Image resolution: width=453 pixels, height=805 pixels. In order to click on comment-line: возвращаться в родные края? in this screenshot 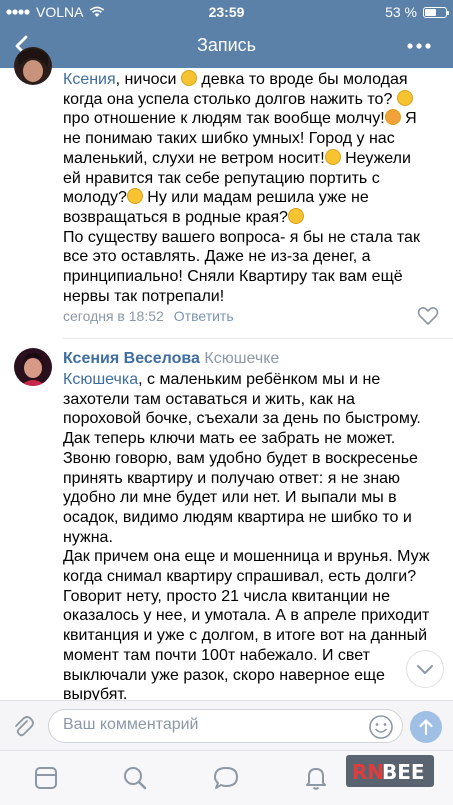, I will do `click(253, 217)`.